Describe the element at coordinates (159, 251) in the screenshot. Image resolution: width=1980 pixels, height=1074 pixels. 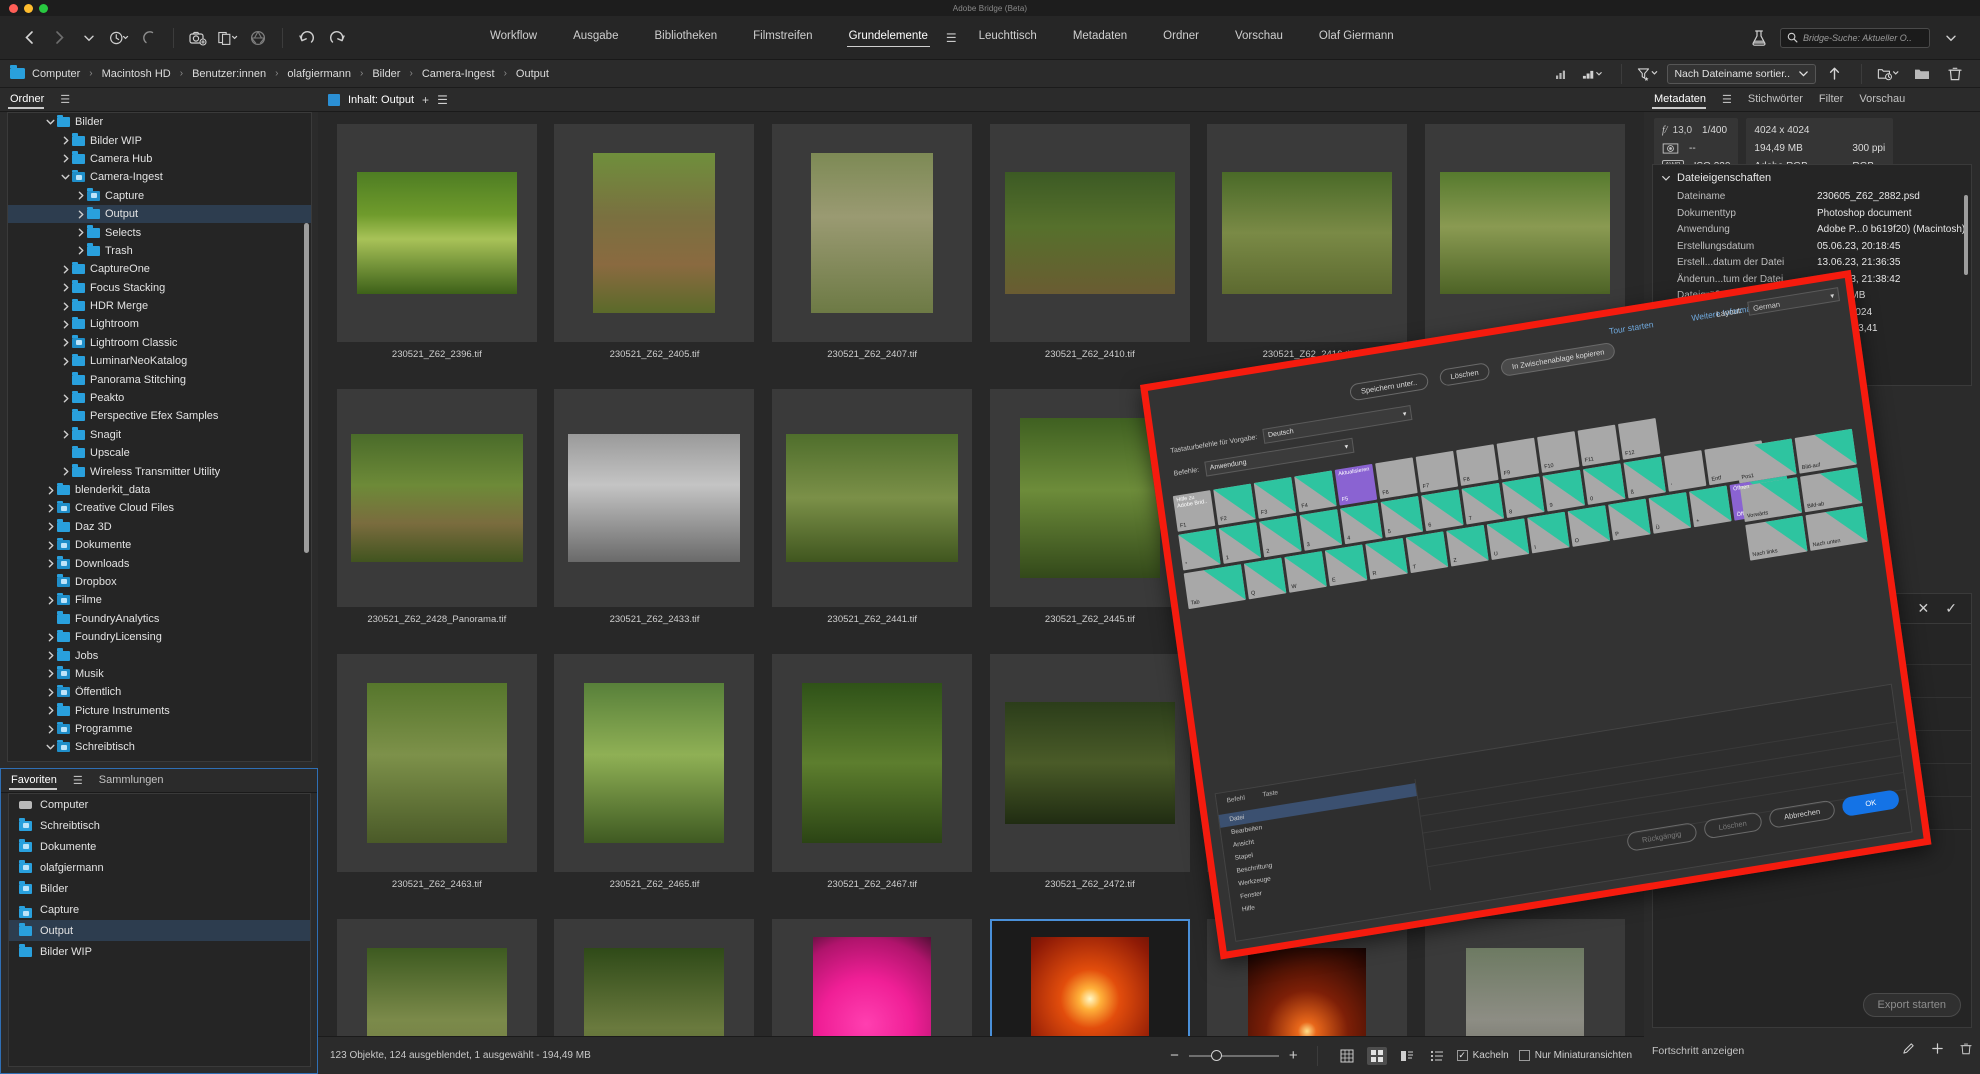
I see `folder-tree-item: Trash` at that location.